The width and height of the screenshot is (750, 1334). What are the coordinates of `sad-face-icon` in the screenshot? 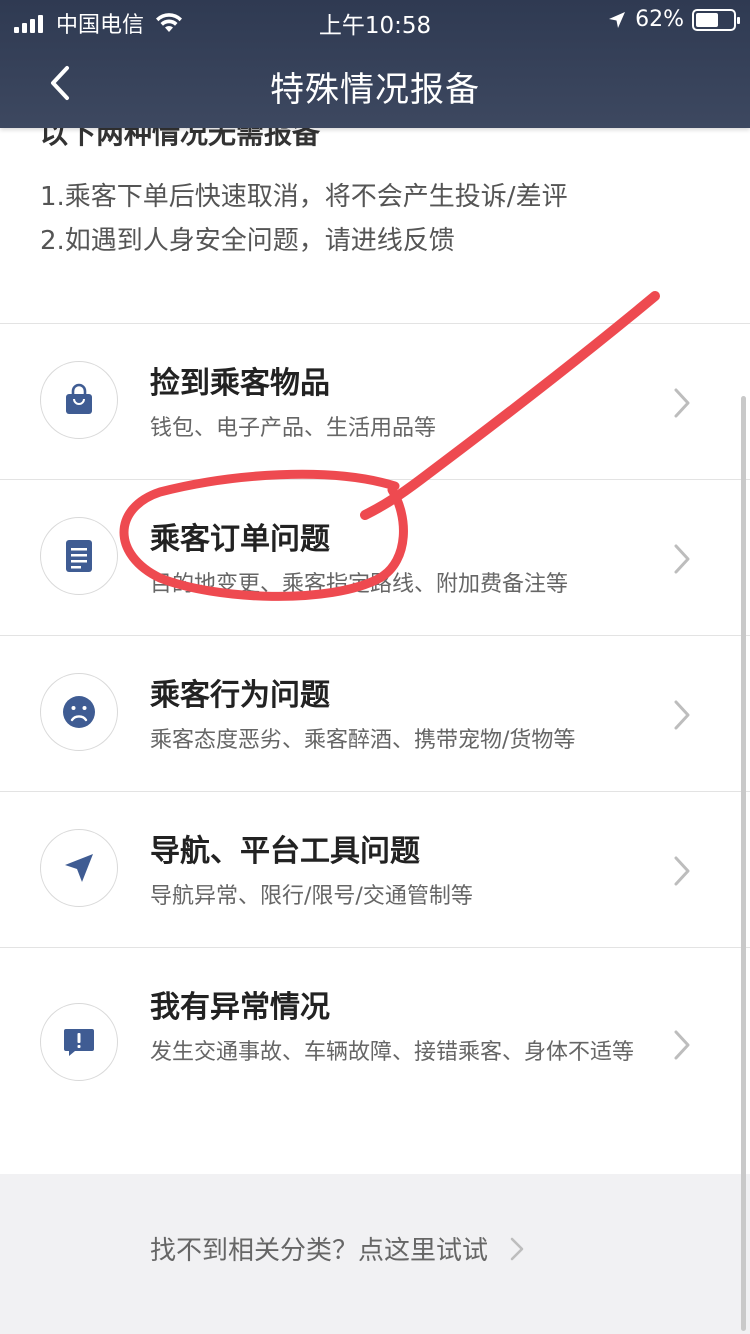 It's located at (79, 712).